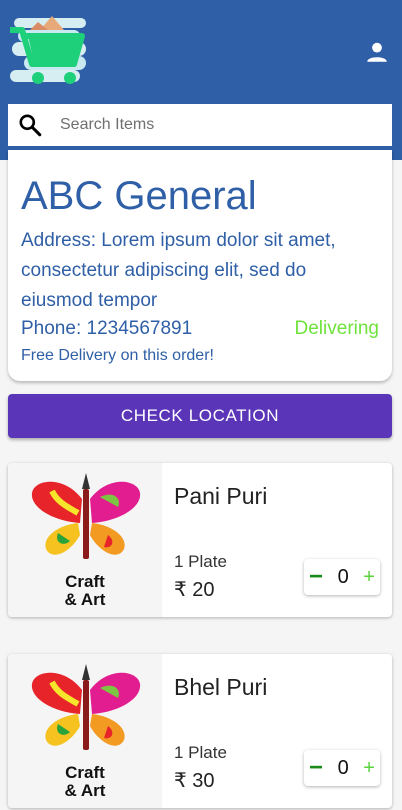 This screenshot has width=402, height=810. I want to click on search-icon, so click(30, 125).